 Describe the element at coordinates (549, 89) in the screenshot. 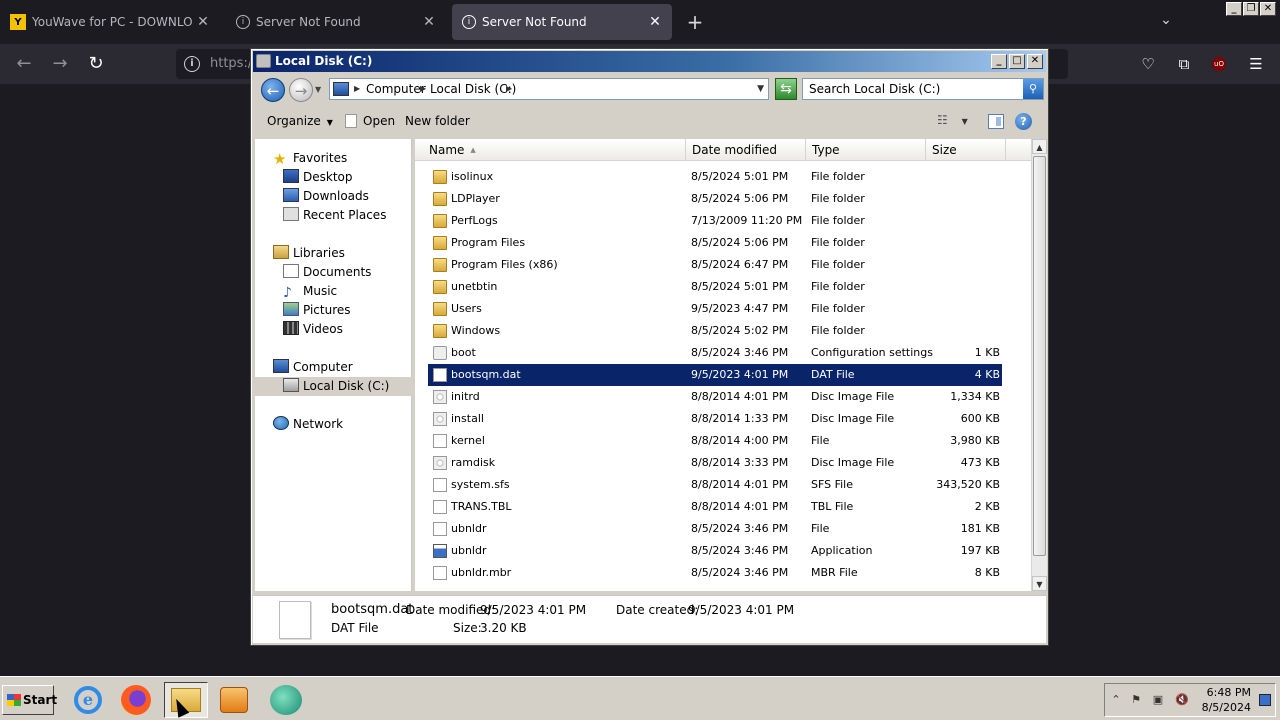

I see `address-box: ▶ Computer ▶ Local Disk (C:) ▶ ▼` at that location.